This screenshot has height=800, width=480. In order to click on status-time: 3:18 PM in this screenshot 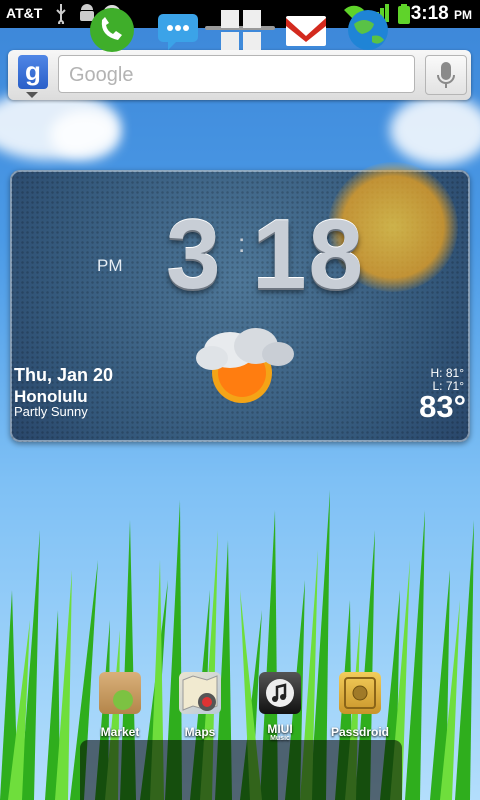, I will do `click(441, 13)`.